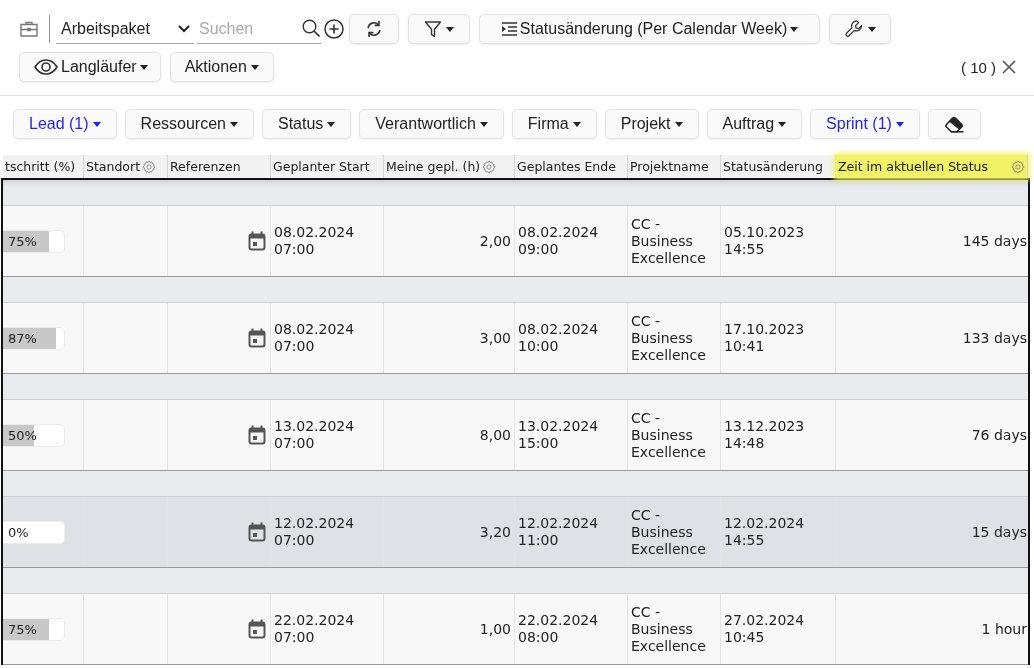 Image resolution: width=1034 pixels, height=668 pixels. I want to click on table-cell-text: 22.02.2024 08:00, so click(559, 629).